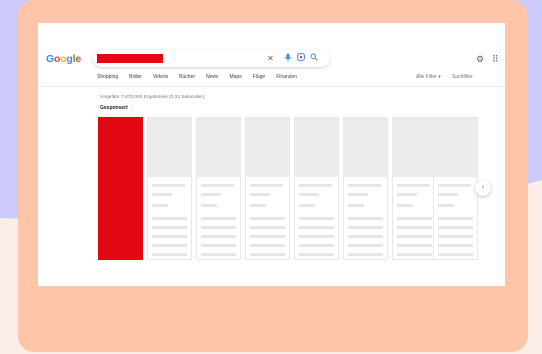 This screenshot has width=542, height=354. Describe the element at coordinates (211, 58) in the screenshot. I see `search-input: ✕` at that location.